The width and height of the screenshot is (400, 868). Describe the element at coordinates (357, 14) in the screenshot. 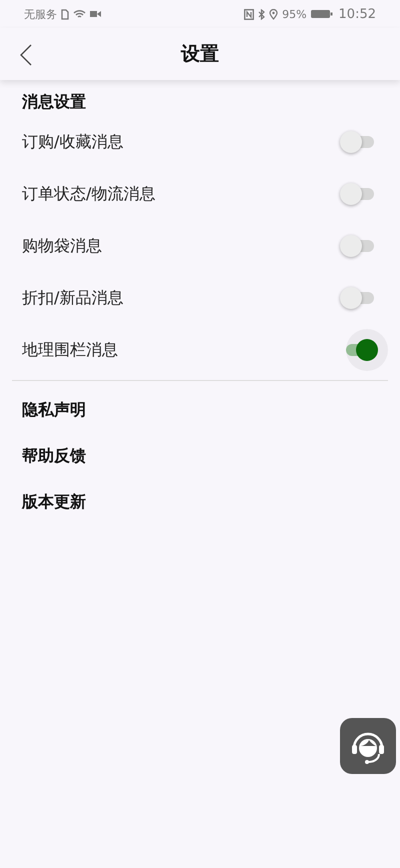

I see `clock-text: 10:52` at that location.